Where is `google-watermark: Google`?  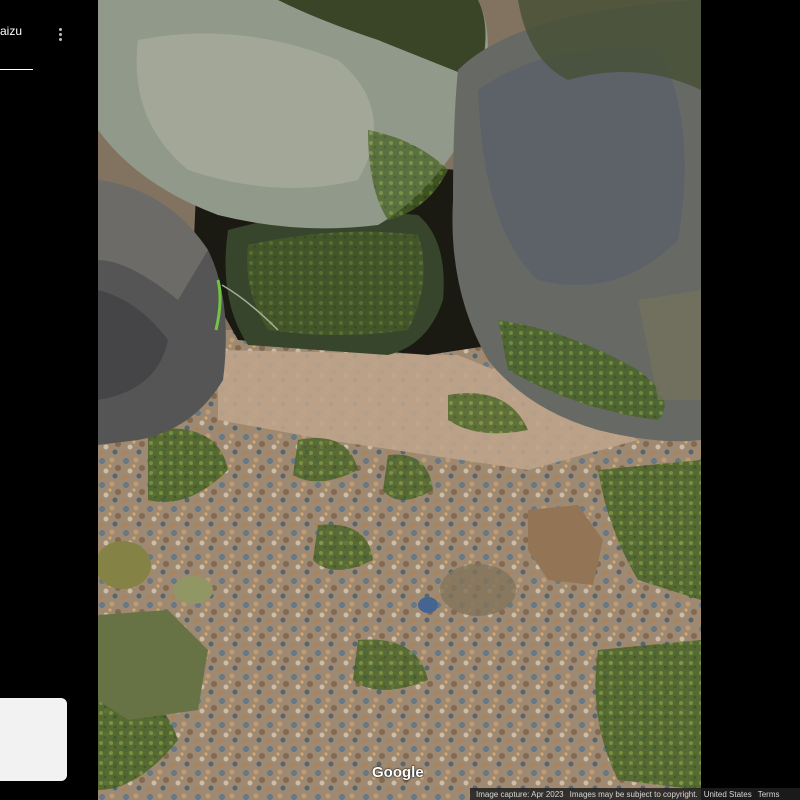
google-watermark: Google is located at coordinates (398, 772).